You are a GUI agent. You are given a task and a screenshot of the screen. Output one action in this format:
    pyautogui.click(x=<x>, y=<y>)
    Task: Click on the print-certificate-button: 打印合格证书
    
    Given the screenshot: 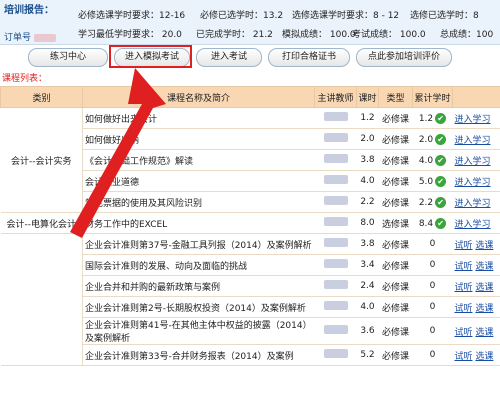 What is the action you would take?
    pyautogui.click(x=309, y=57)
    